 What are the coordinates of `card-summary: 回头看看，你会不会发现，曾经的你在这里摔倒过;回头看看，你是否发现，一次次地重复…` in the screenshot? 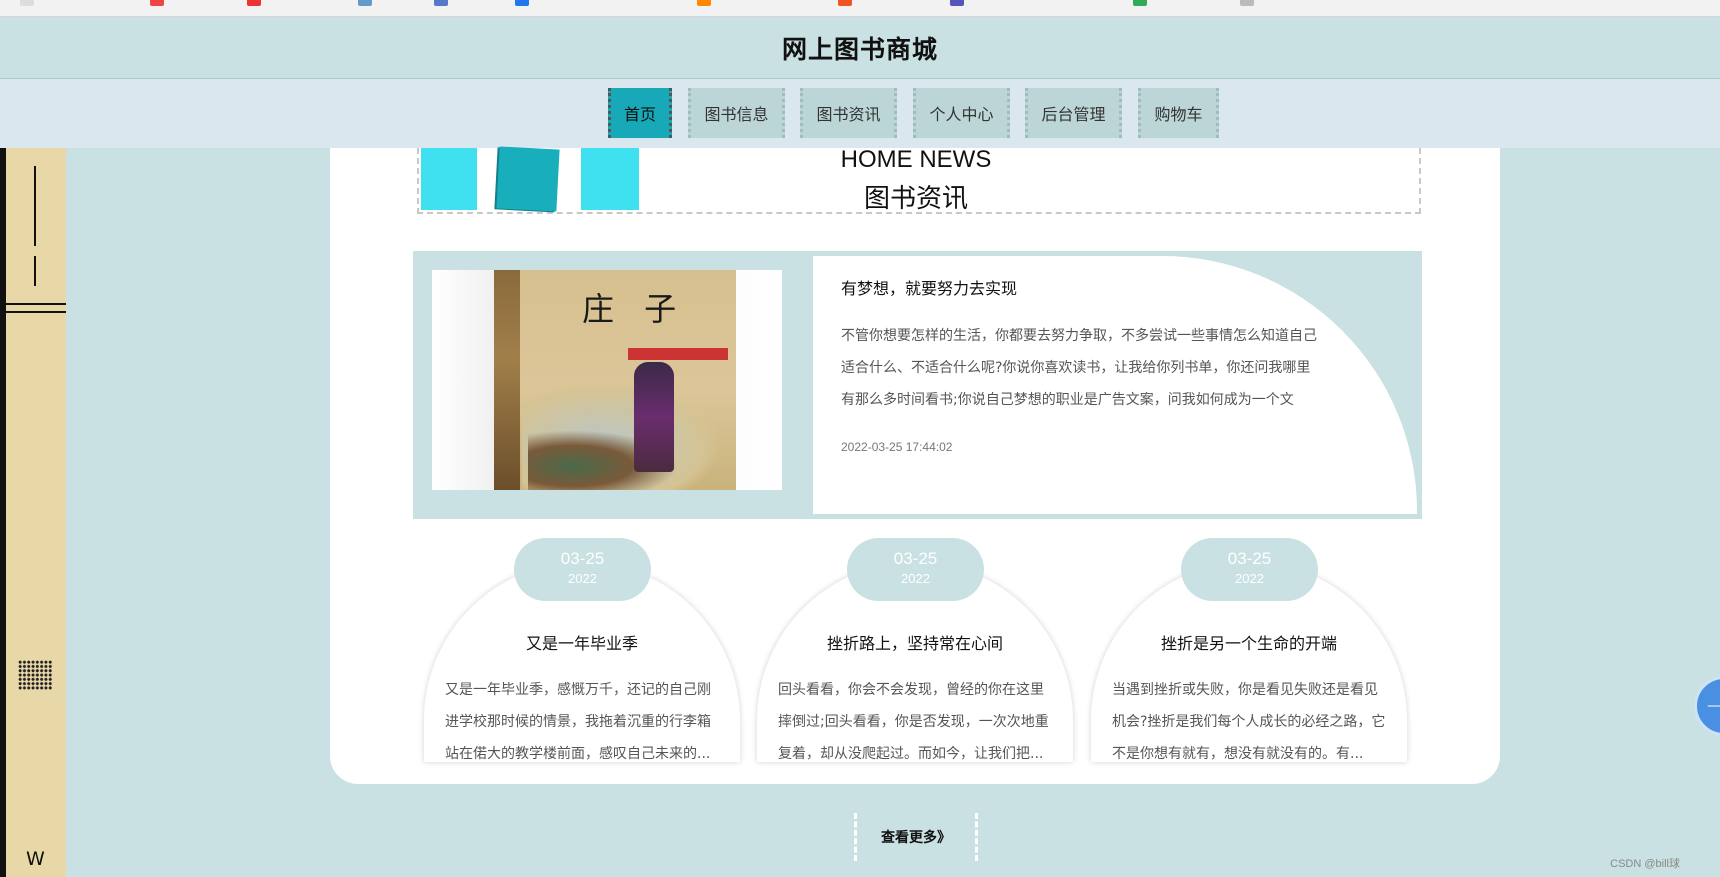 It's located at (913, 722).